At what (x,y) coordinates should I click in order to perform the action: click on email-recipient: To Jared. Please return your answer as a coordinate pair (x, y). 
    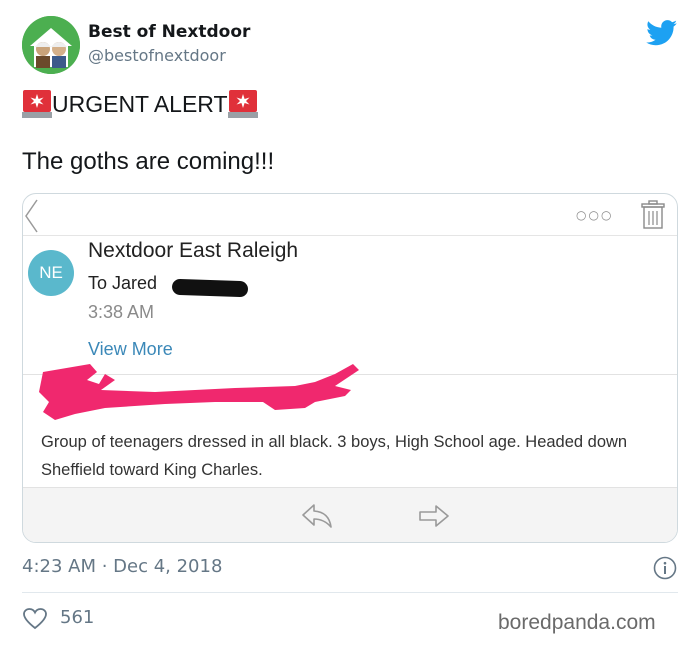
    Looking at the image, I should click on (123, 283).